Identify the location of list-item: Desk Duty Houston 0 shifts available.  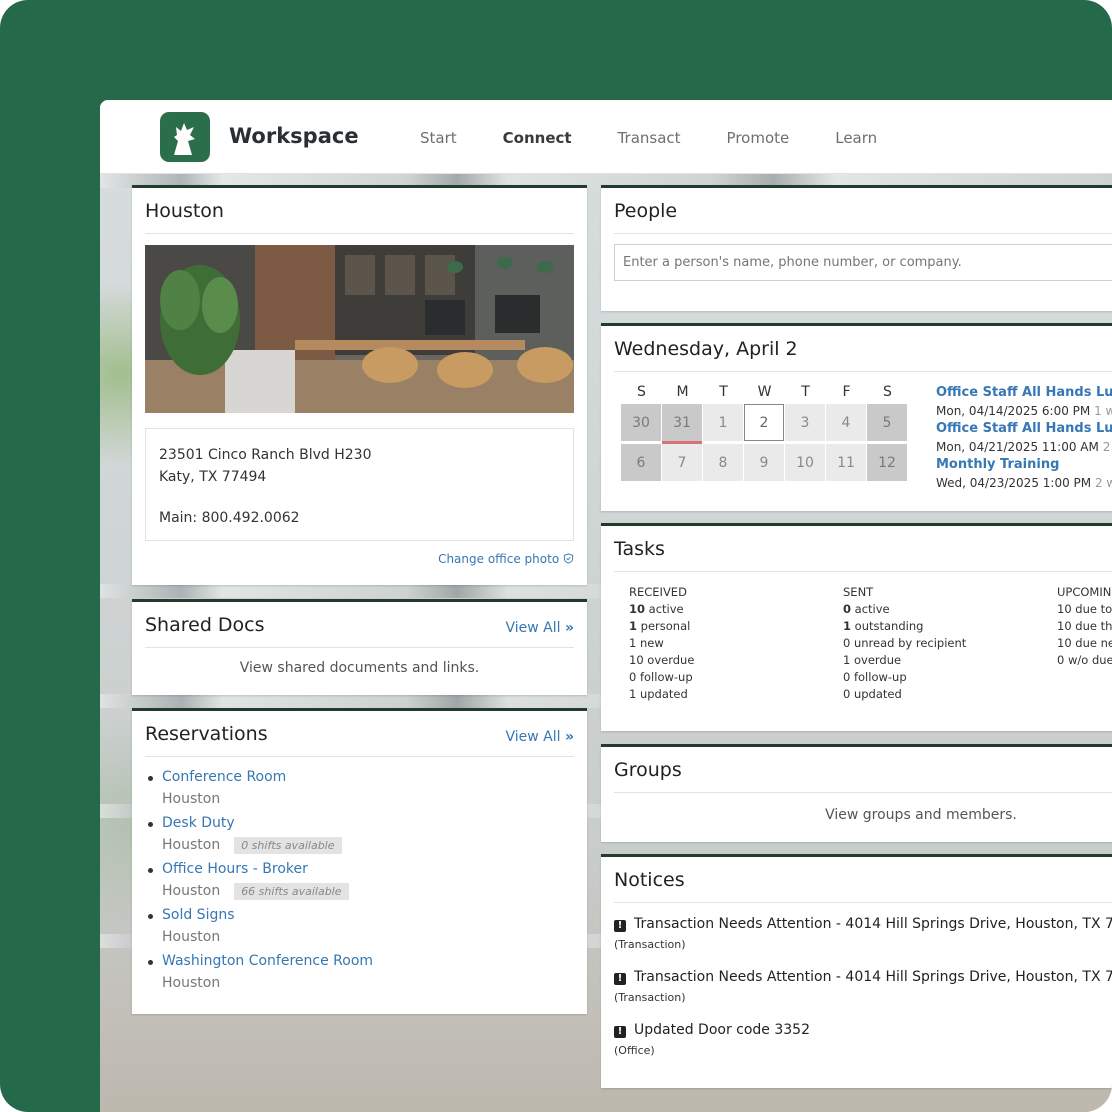
(365, 838).